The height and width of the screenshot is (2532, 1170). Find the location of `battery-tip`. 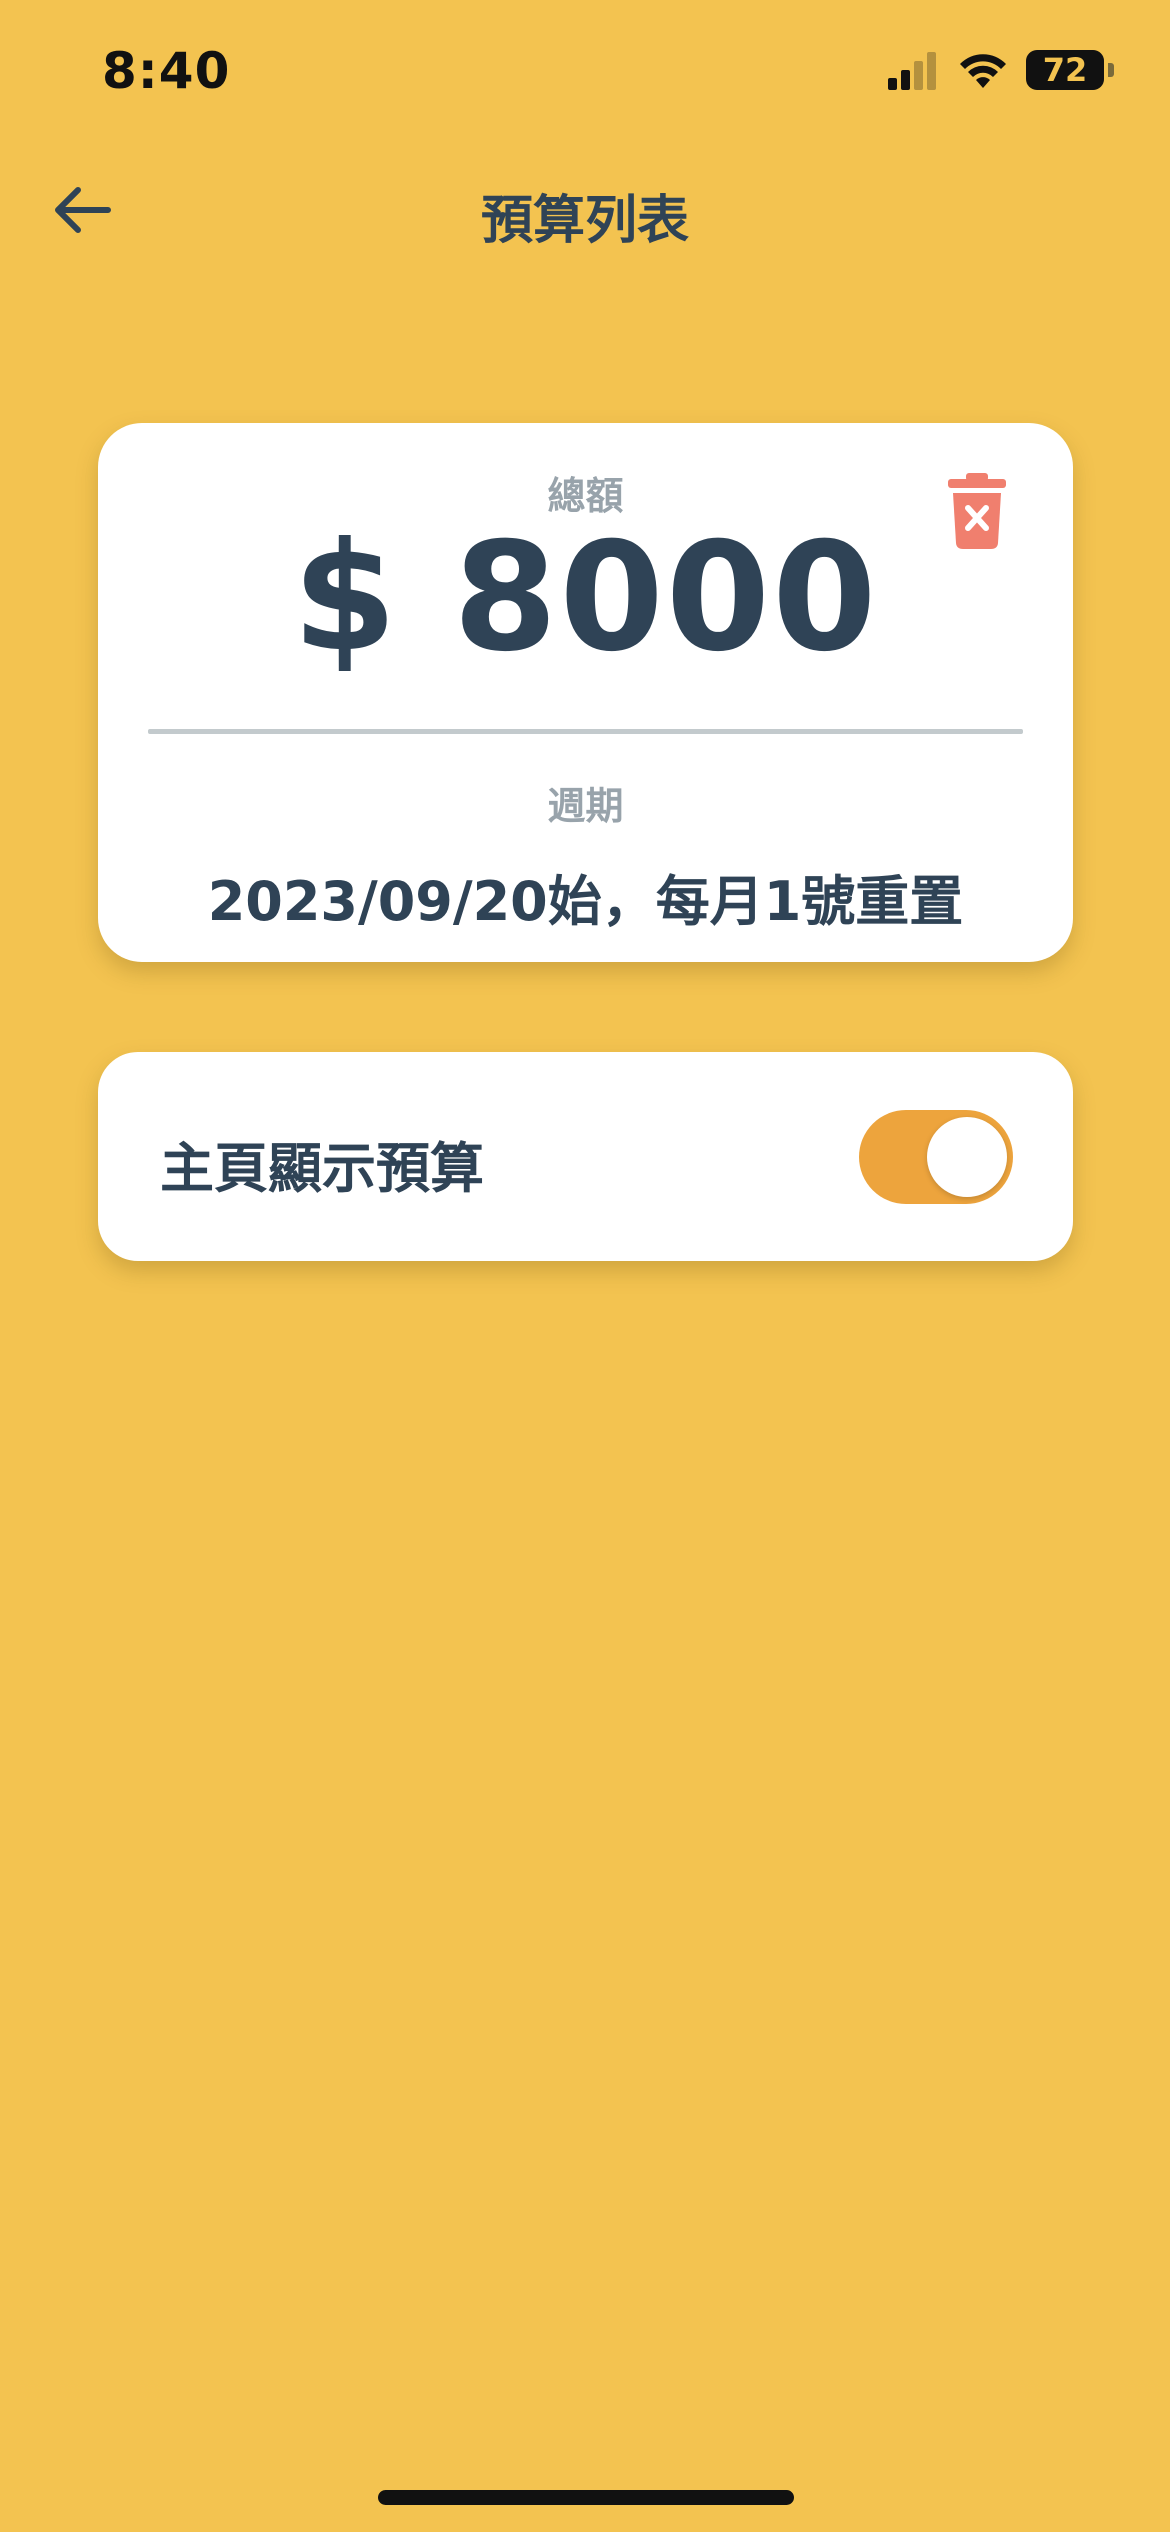

battery-tip is located at coordinates (1111, 70).